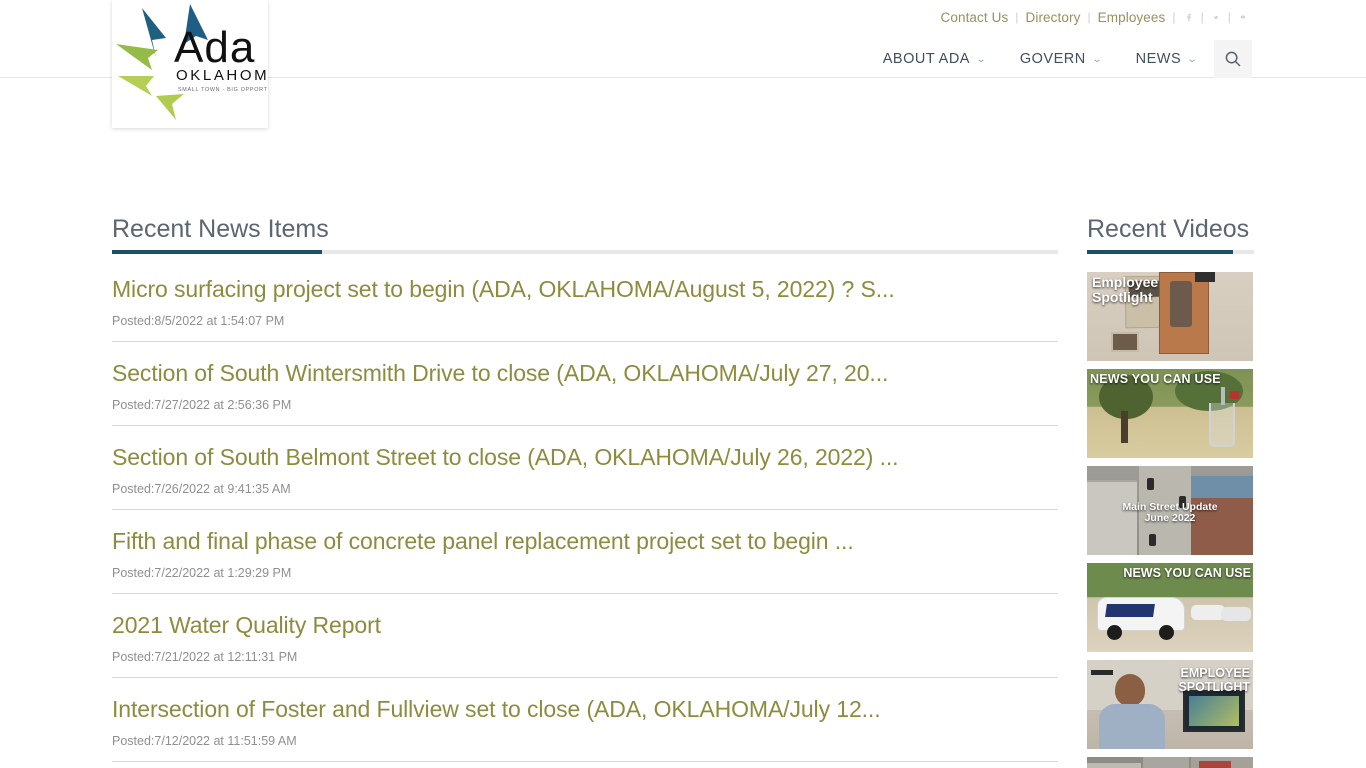 This screenshot has height=768, width=1366. What do you see at coordinates (220, 229) in the screenshot?
I see `page-title: Recent News Items` at bounding box center [220, 229].